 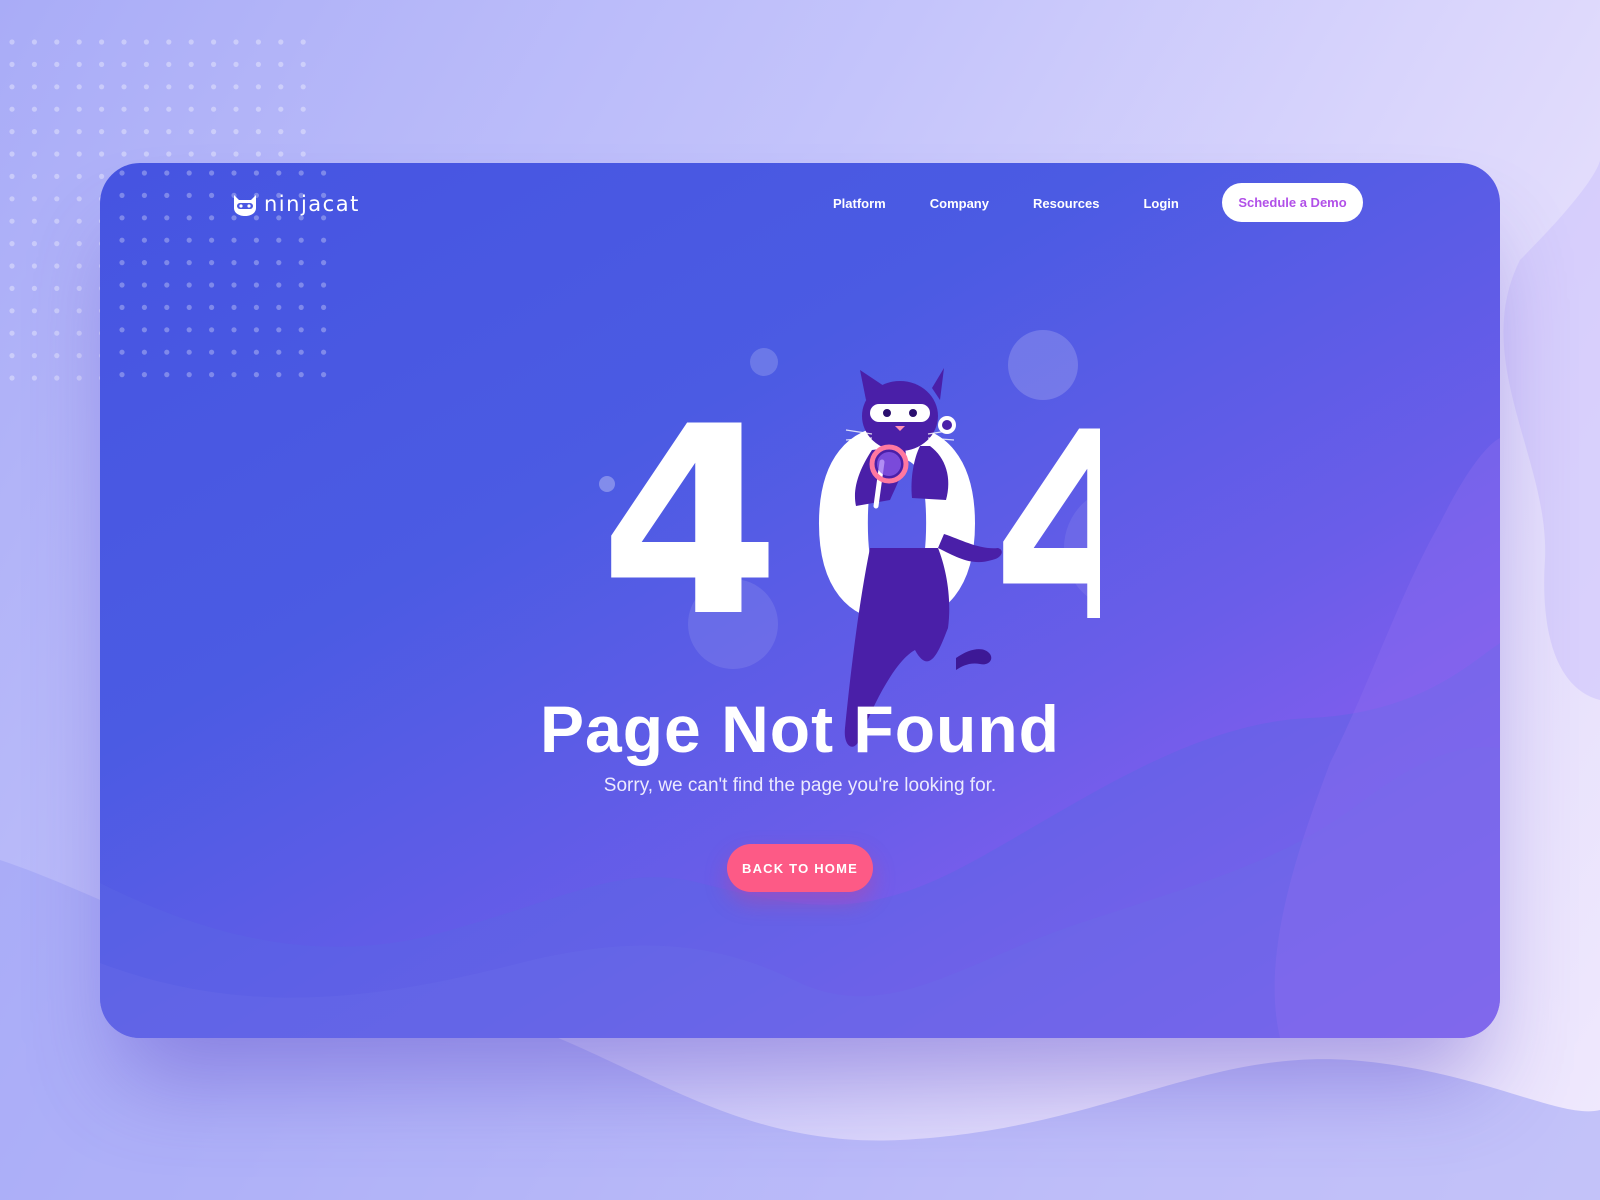 I want to click on schedule-demo-button: Schedule a Demo, so click(x=1292, y=202).